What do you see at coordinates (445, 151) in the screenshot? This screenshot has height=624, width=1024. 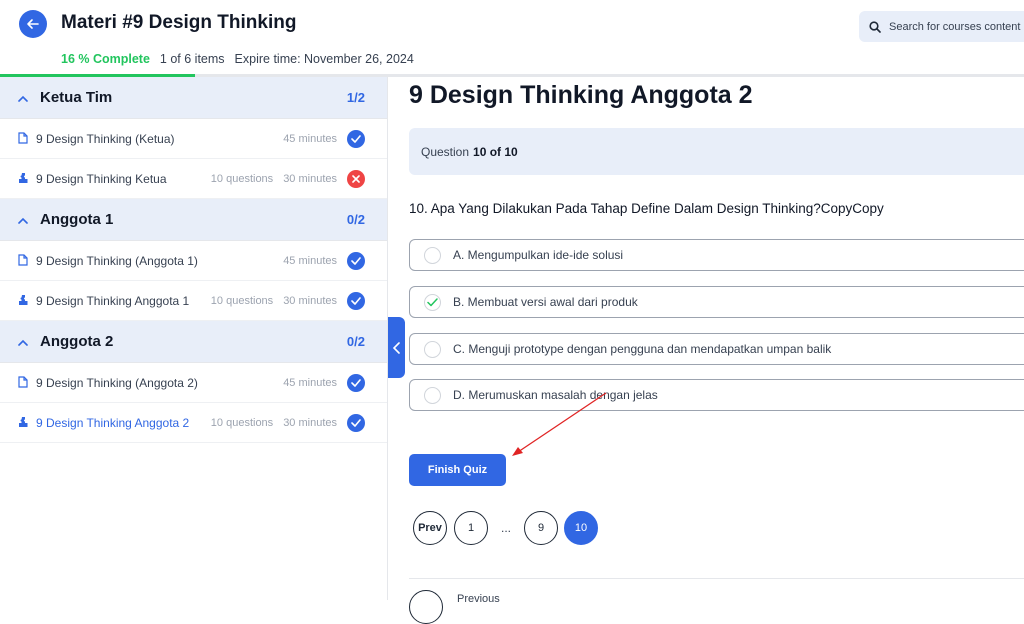 I see `question-label: Question` at bounding box center [445, 151].